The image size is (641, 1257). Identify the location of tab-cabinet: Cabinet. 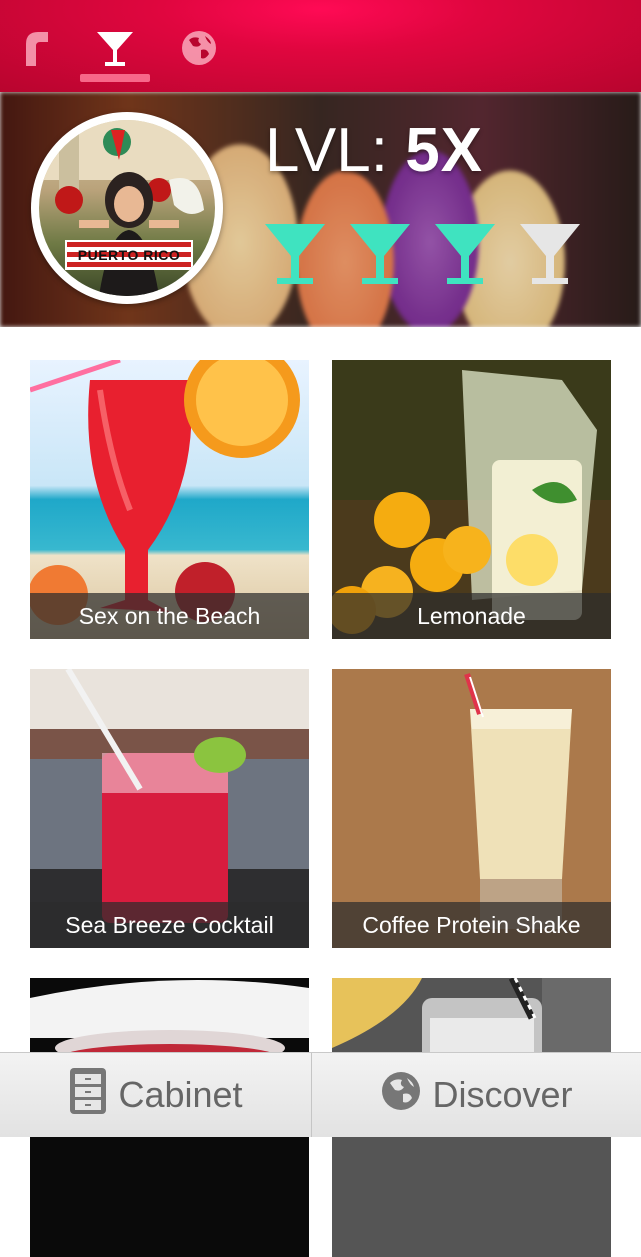
(155, 1095).